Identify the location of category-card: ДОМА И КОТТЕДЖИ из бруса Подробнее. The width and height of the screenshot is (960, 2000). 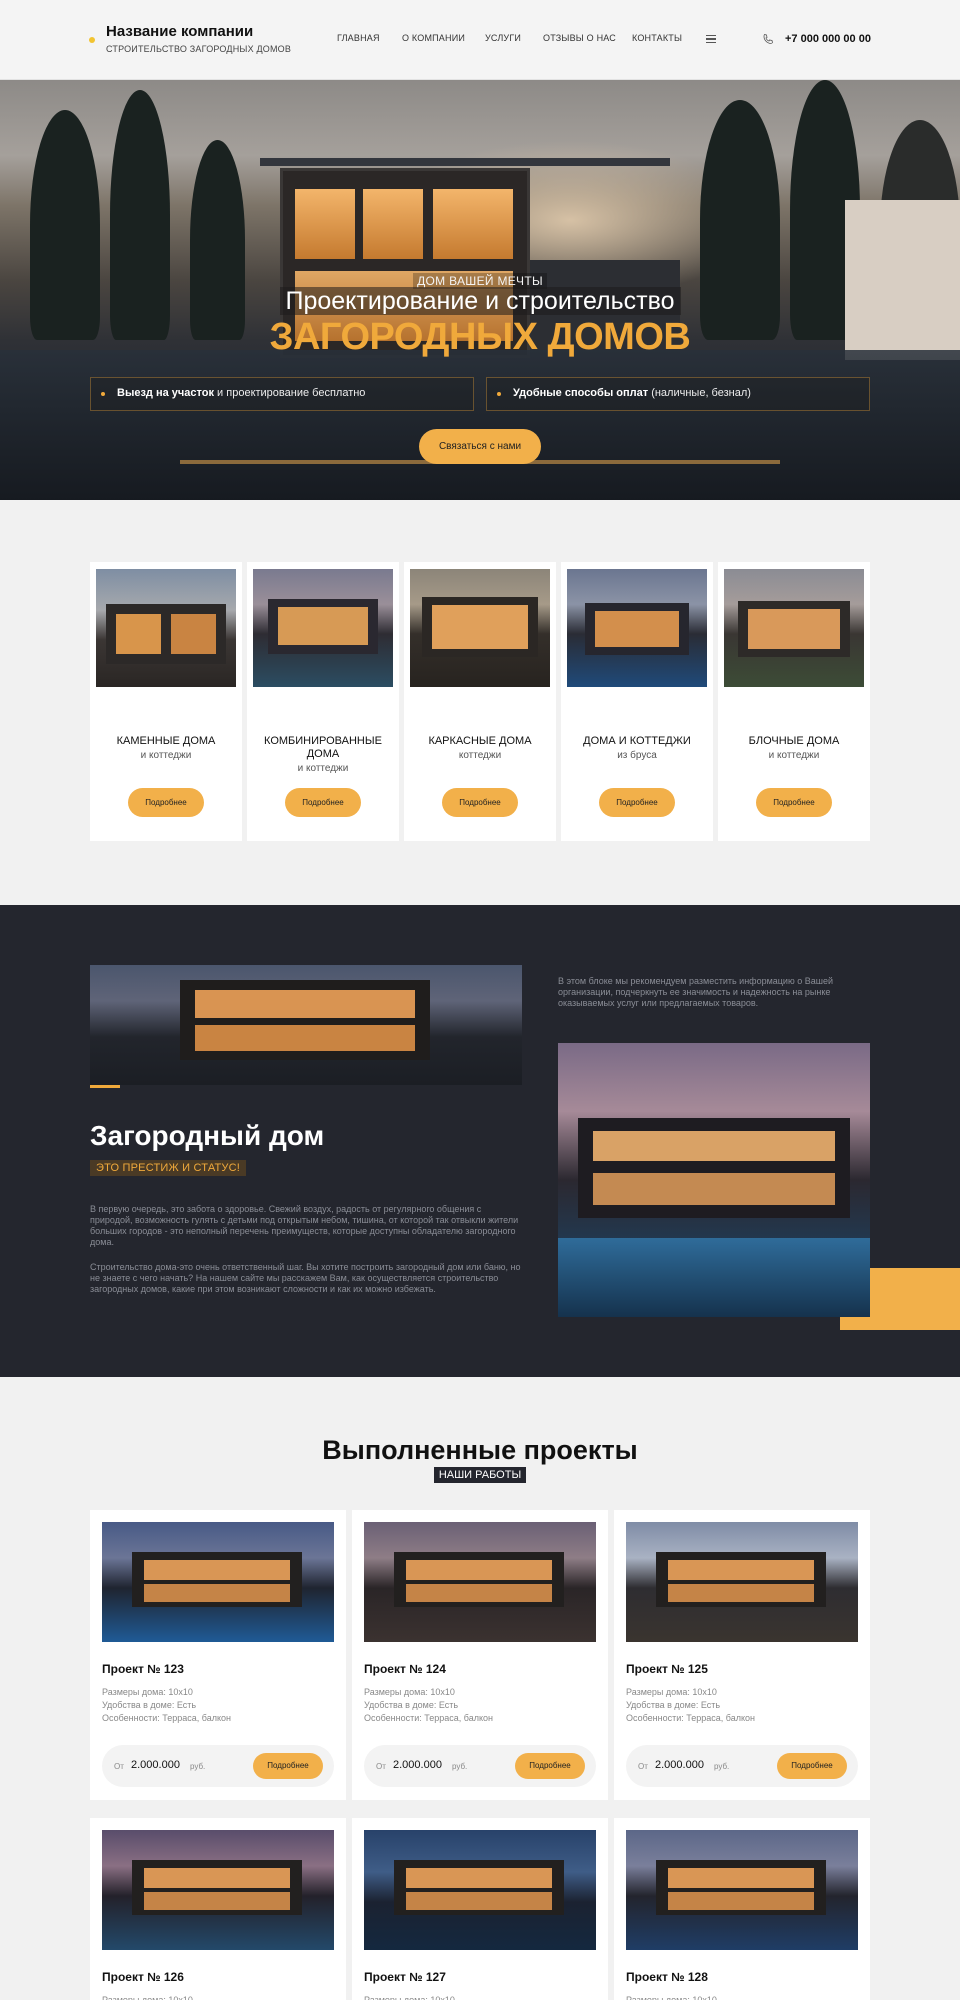
(637, 701).